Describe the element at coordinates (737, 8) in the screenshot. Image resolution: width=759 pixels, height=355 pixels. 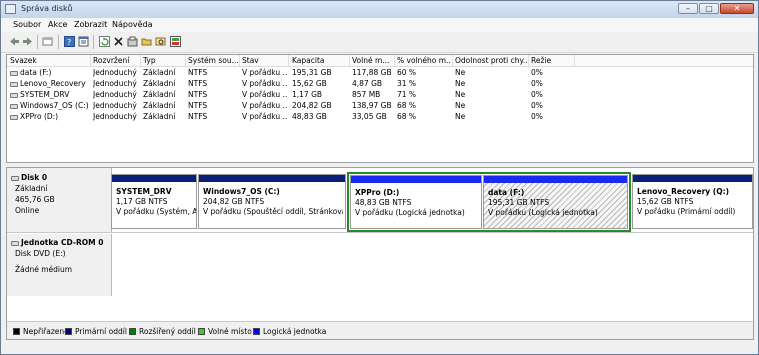
I see `close-button: ✕` at that location.